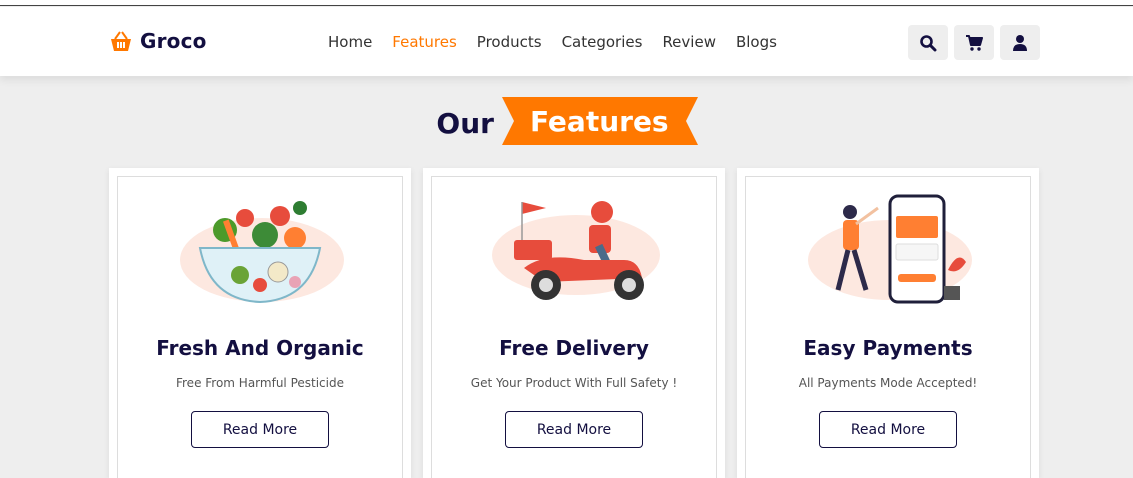  I want to click on browser-top-edge, so click(566, 3).